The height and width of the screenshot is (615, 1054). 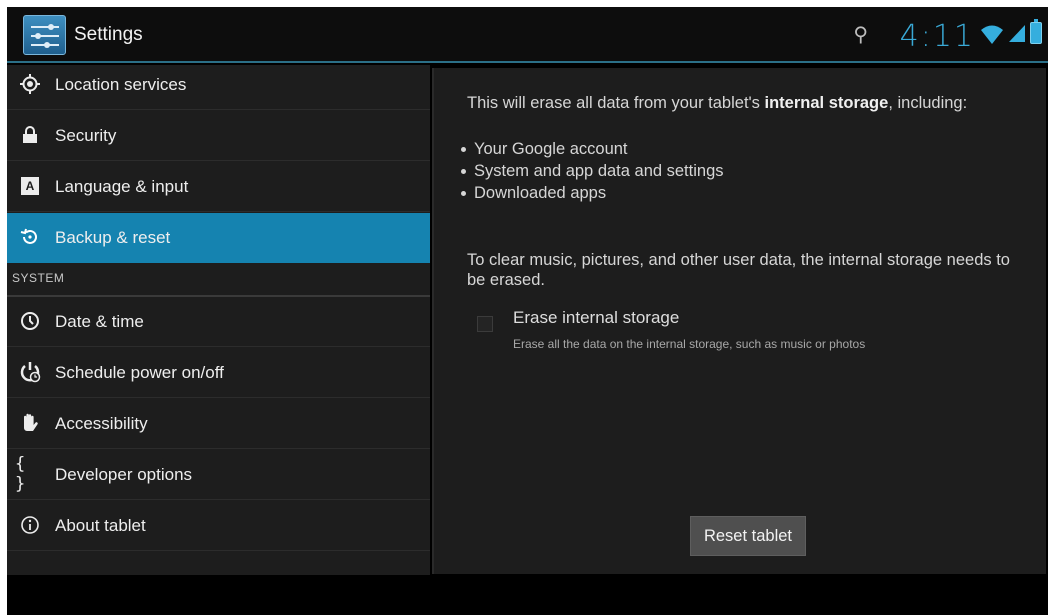 I want to click on list-item: System and app data and settings, so click(x=591, y=171).